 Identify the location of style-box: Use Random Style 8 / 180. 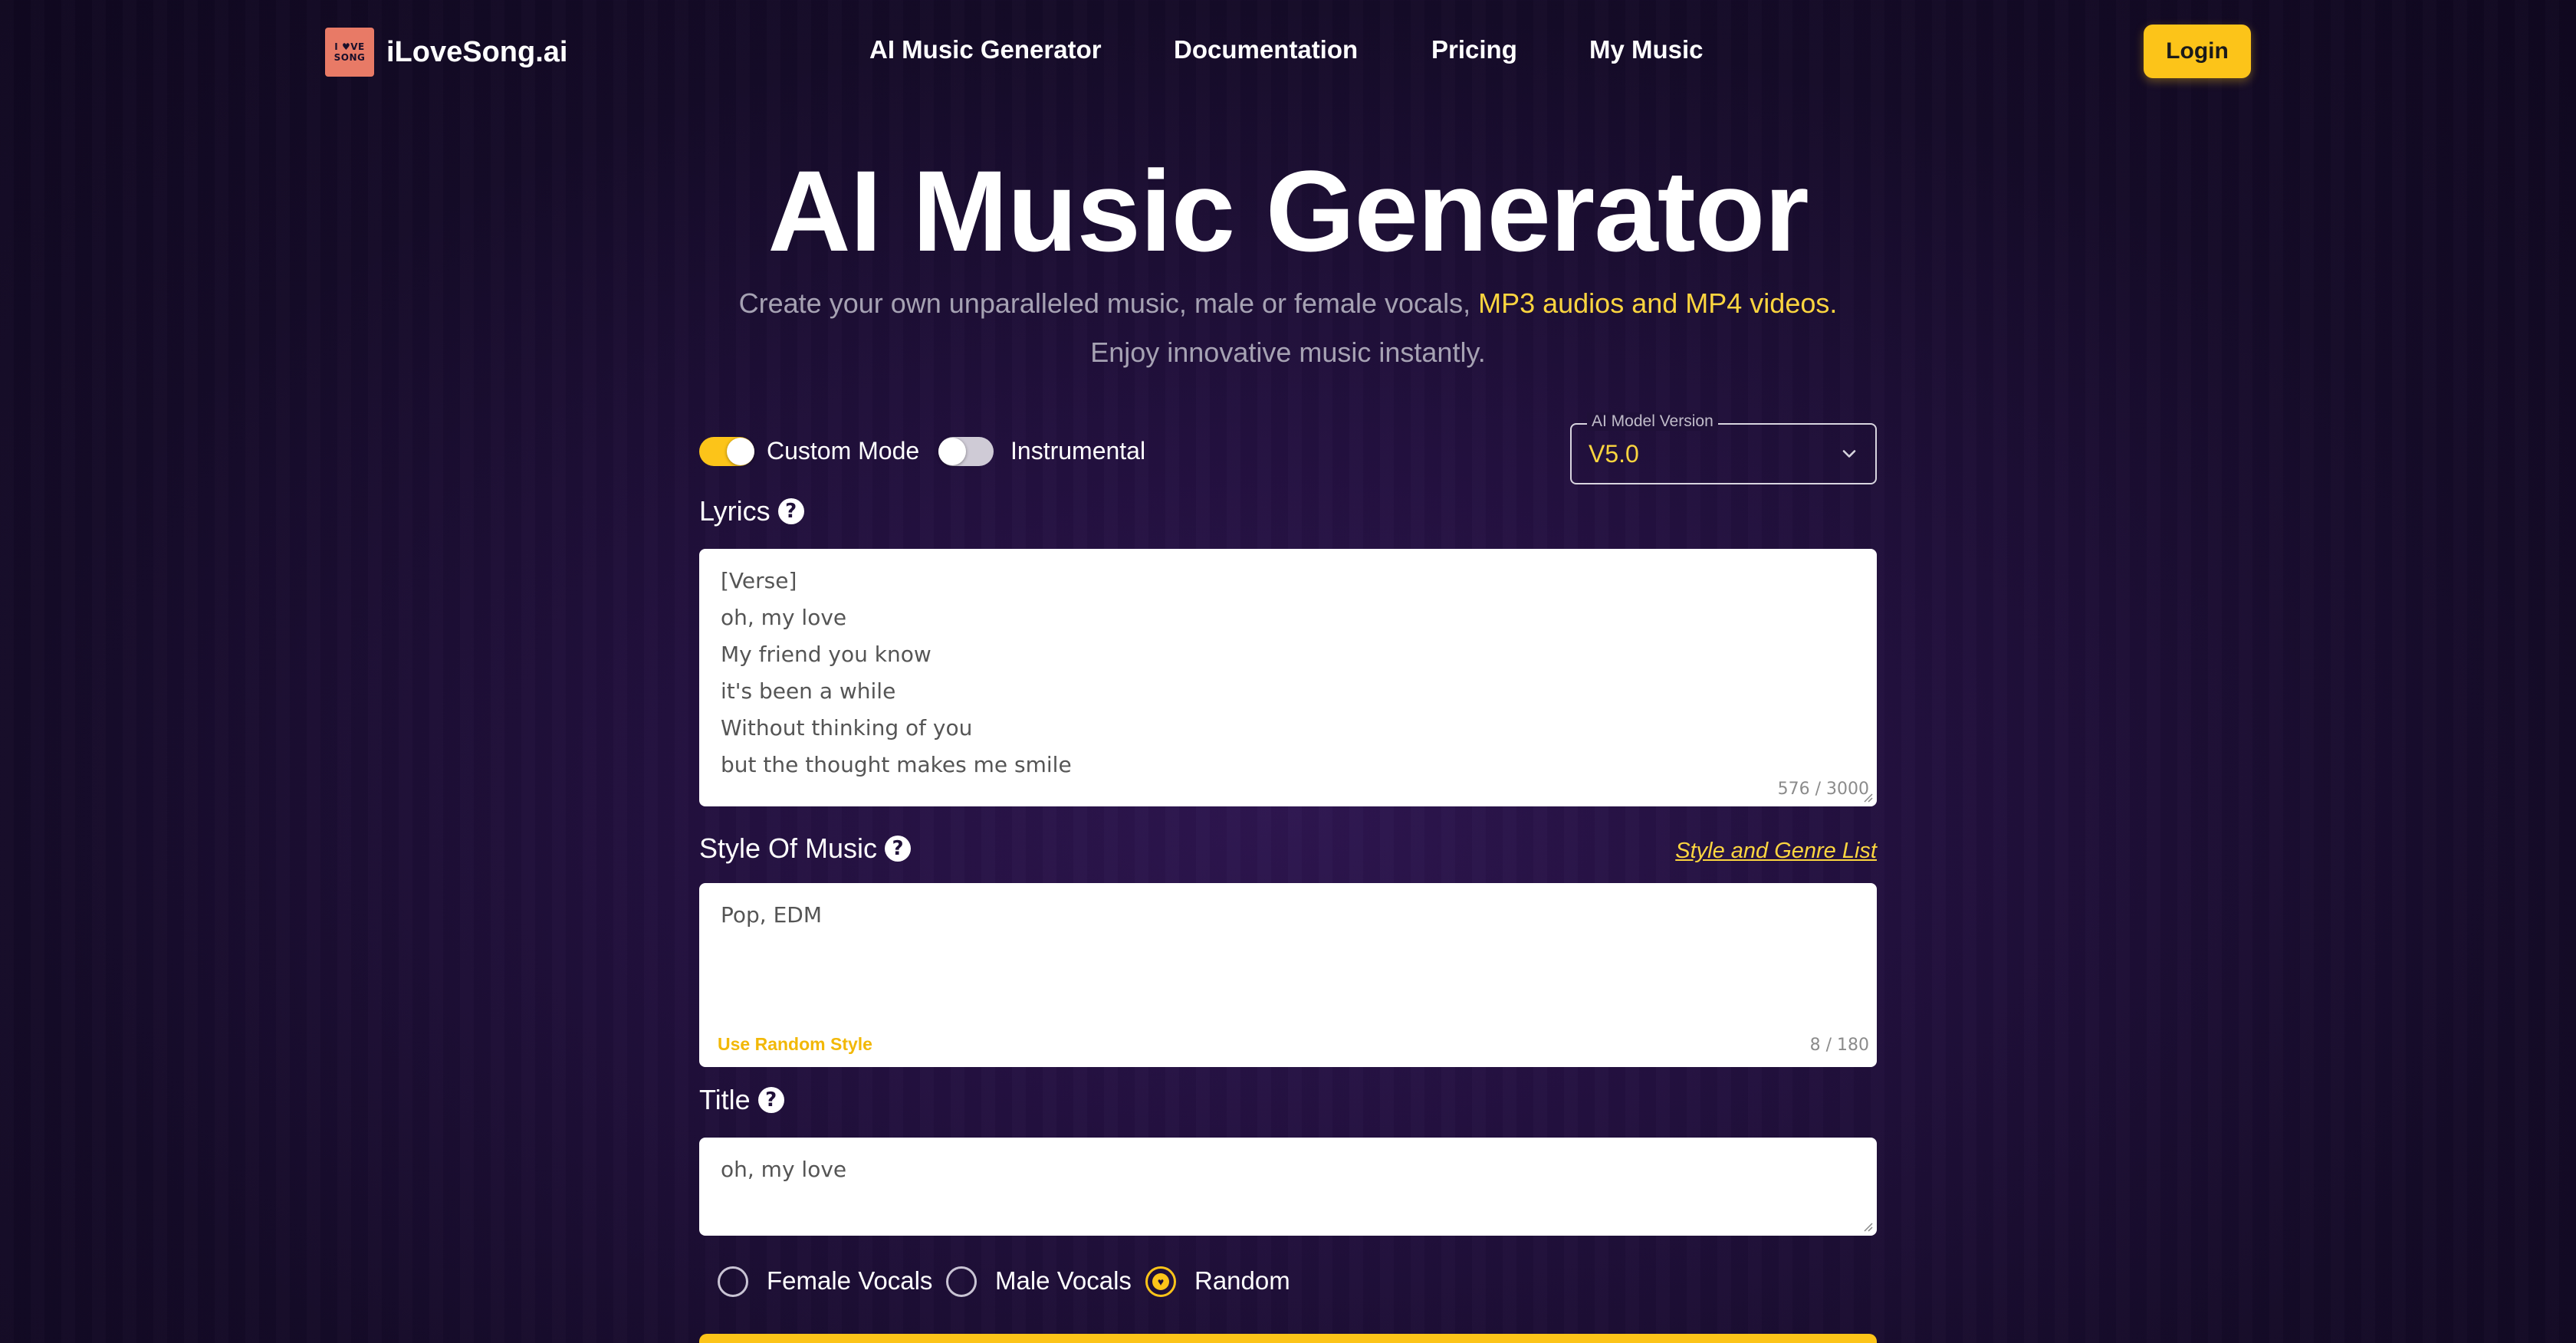
(1288, 975).